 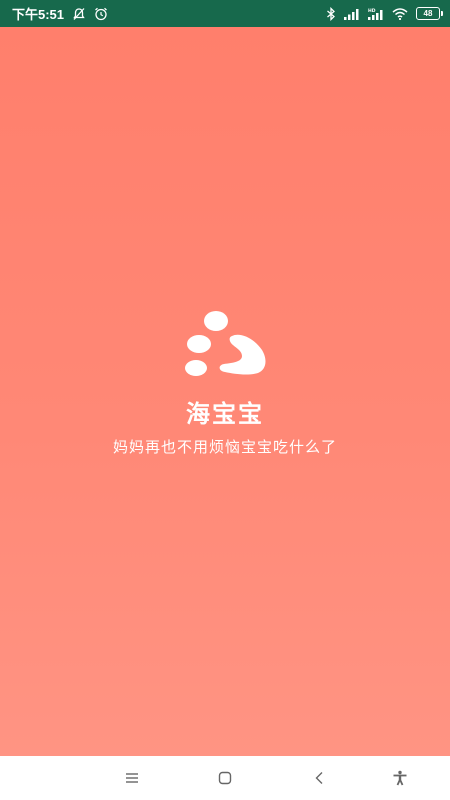 What do you see at coordinates (331, 13) in the screenshot?
I see `bluetooth-icon` at bounding box center [331, 13].